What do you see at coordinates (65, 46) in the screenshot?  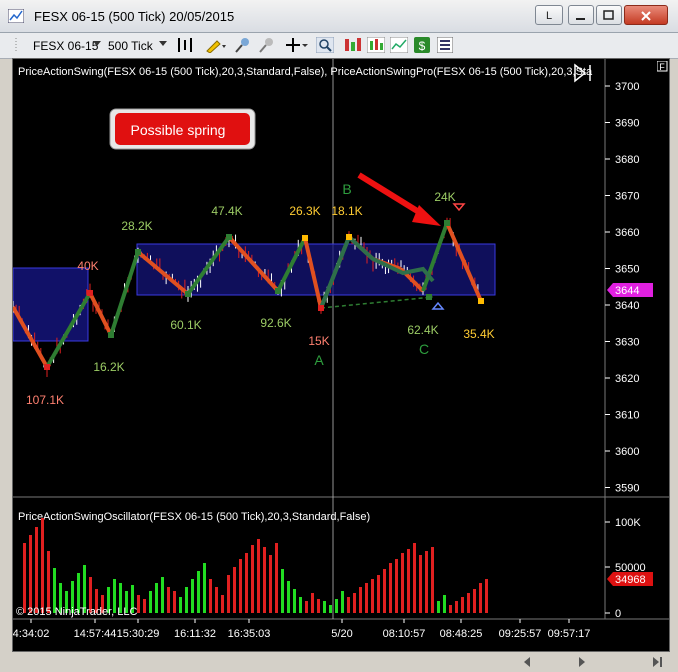 I see `instrument-selector: FESX 06-15` at bounding box center [65, 46].